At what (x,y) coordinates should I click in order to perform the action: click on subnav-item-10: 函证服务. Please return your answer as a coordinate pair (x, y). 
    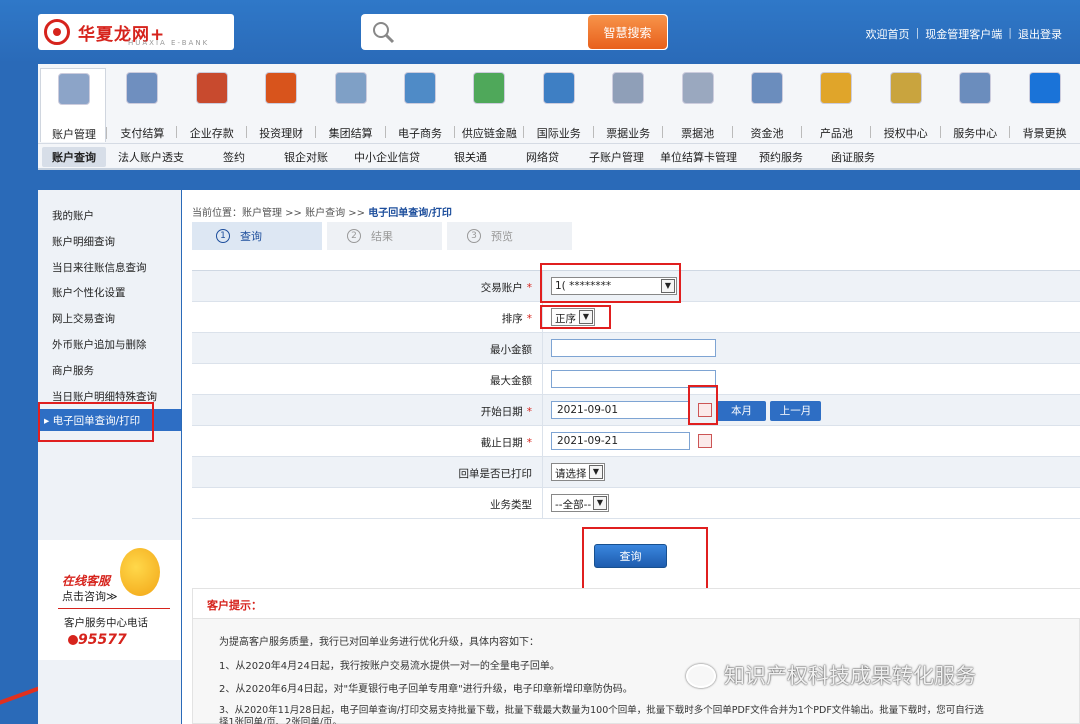
    Looking at the image, I should click on (853, 157).